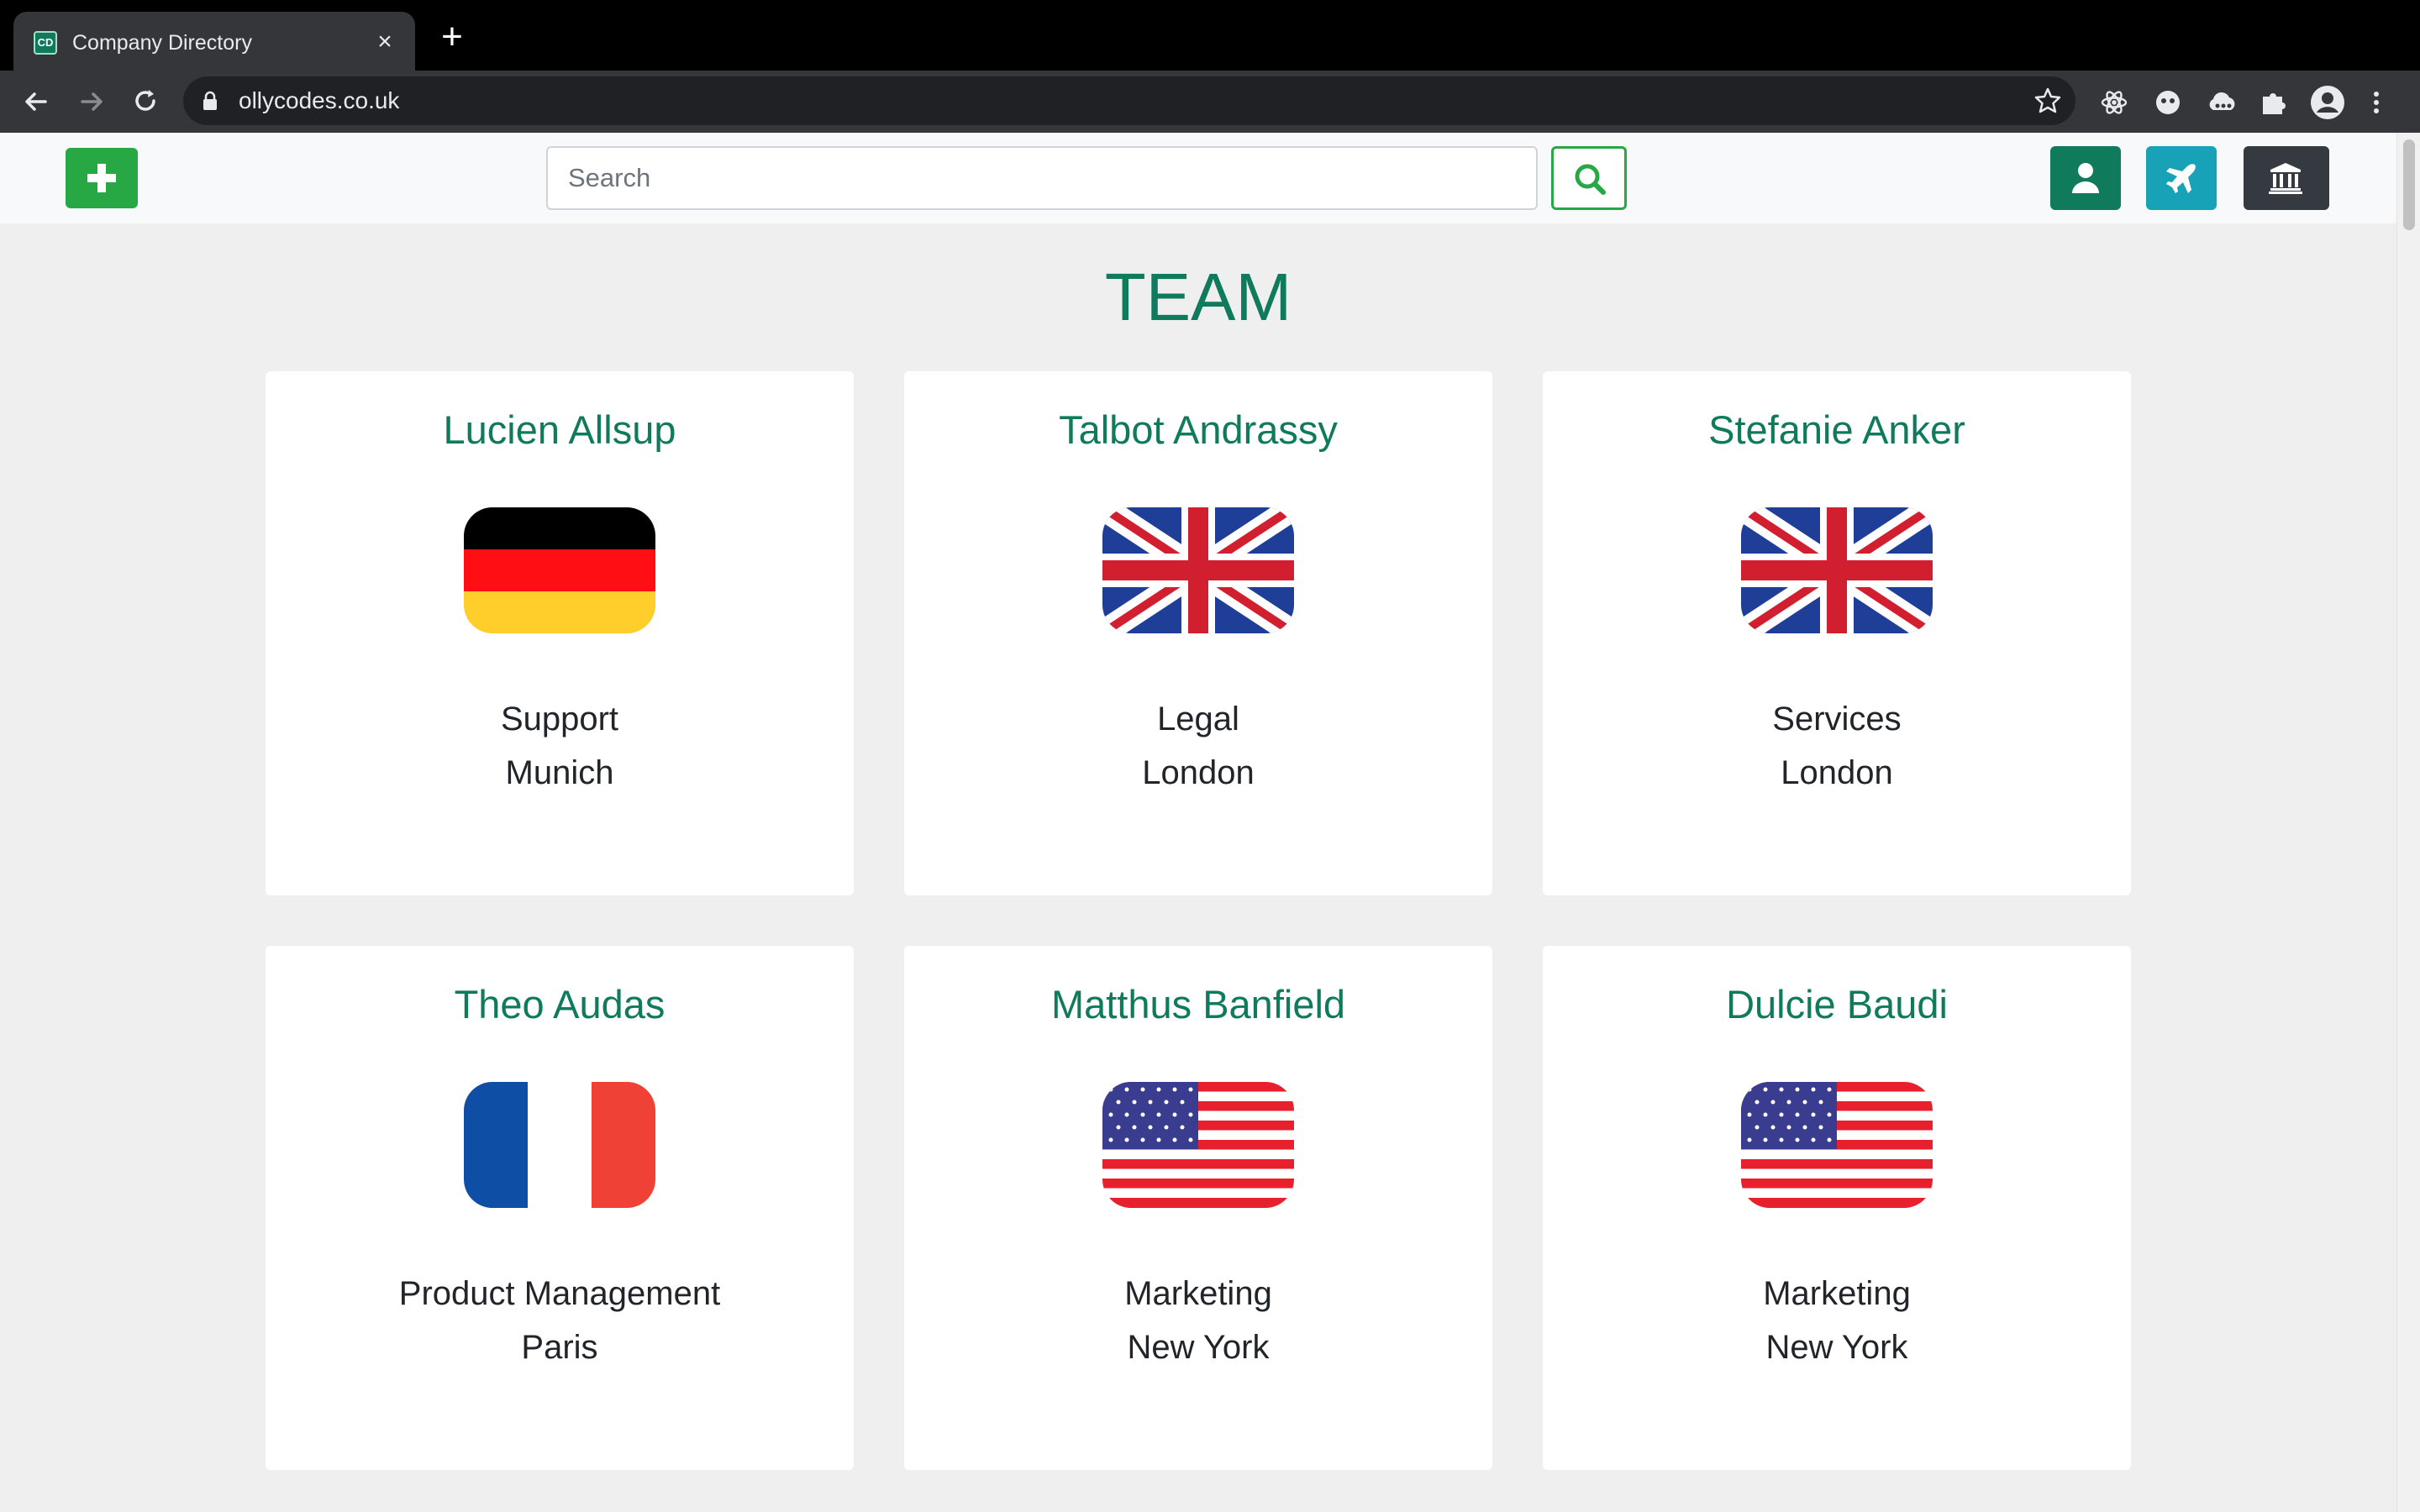 The image size is (2420, 1512). I want to click on employee-card: Matthus Banfield Marketing New York, so click(1198, 1208).